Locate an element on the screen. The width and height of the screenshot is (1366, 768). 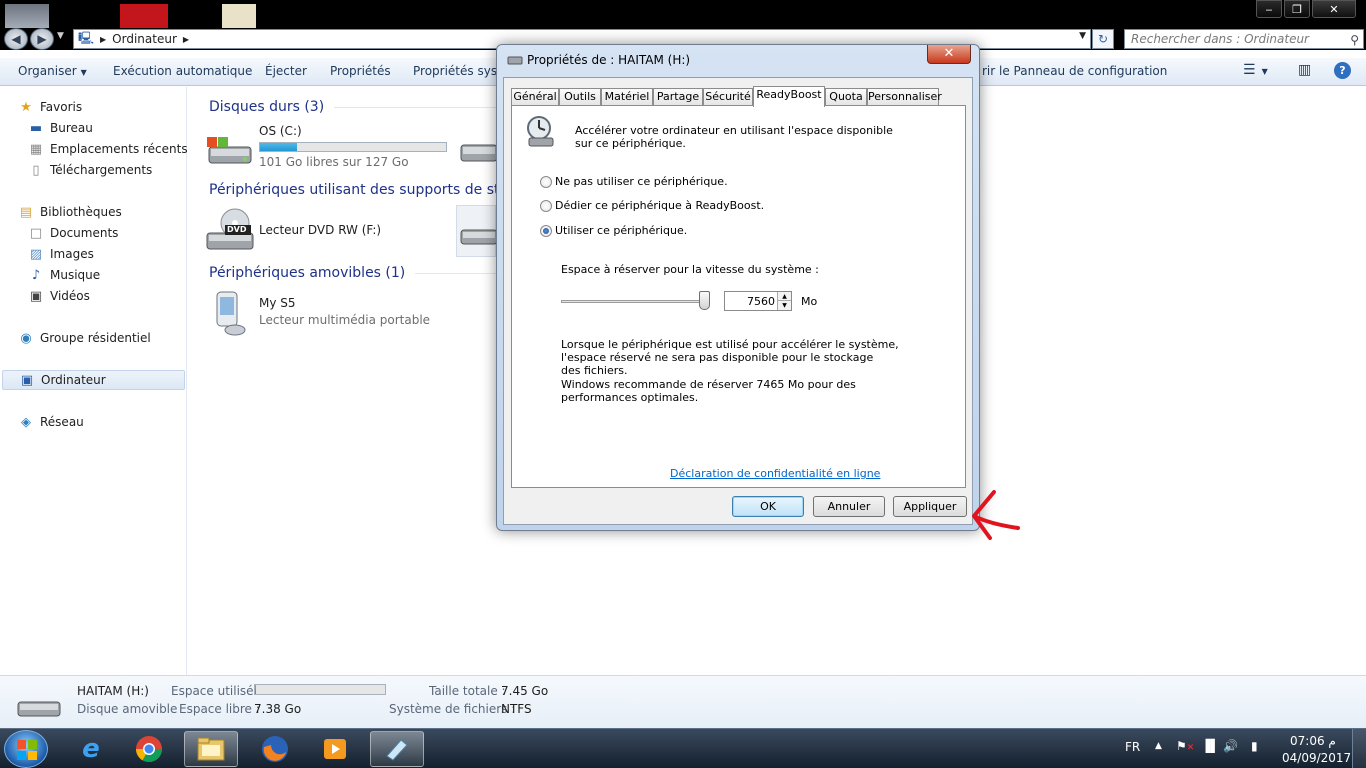
forward-button: ▶ is located at coordinates (42, 39).